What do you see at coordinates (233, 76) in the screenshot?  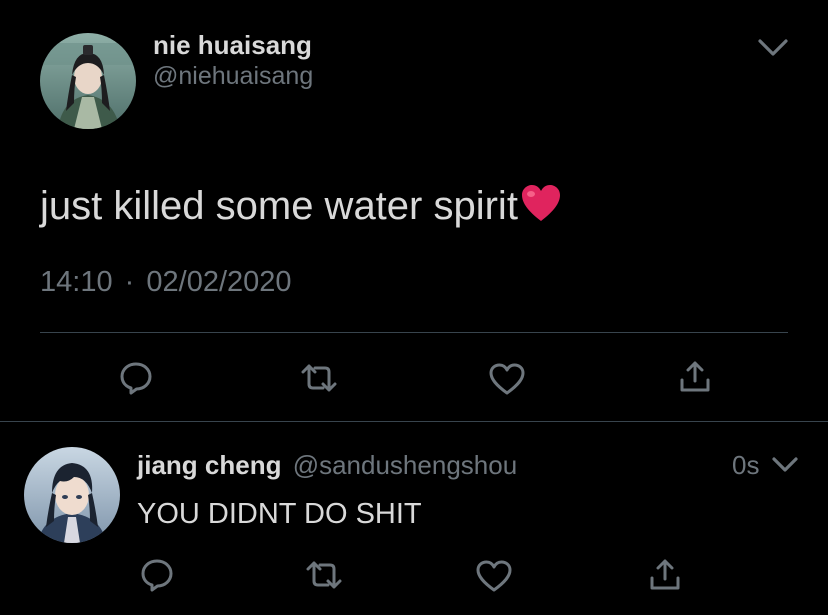 I see `author-handle: @niehuaisang` at bounding box center [233, 76].